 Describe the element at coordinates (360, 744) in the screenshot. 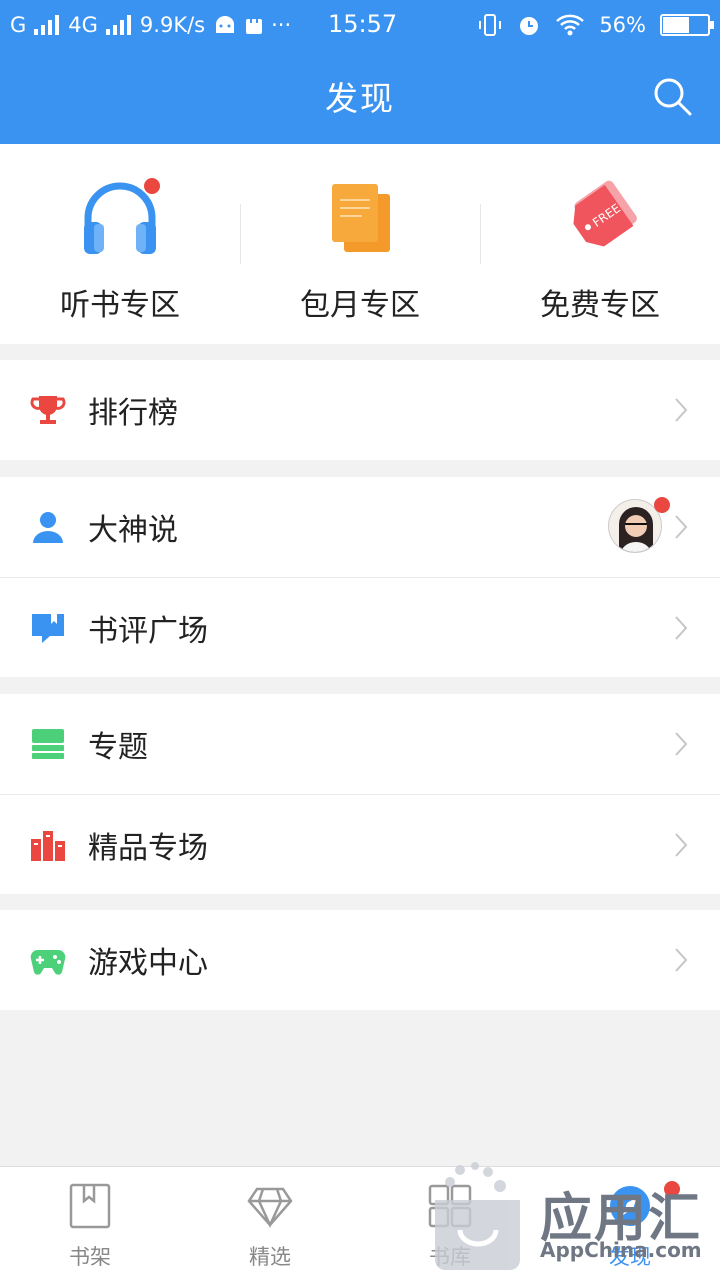

I see `list-item-topics: 专题` at that location.